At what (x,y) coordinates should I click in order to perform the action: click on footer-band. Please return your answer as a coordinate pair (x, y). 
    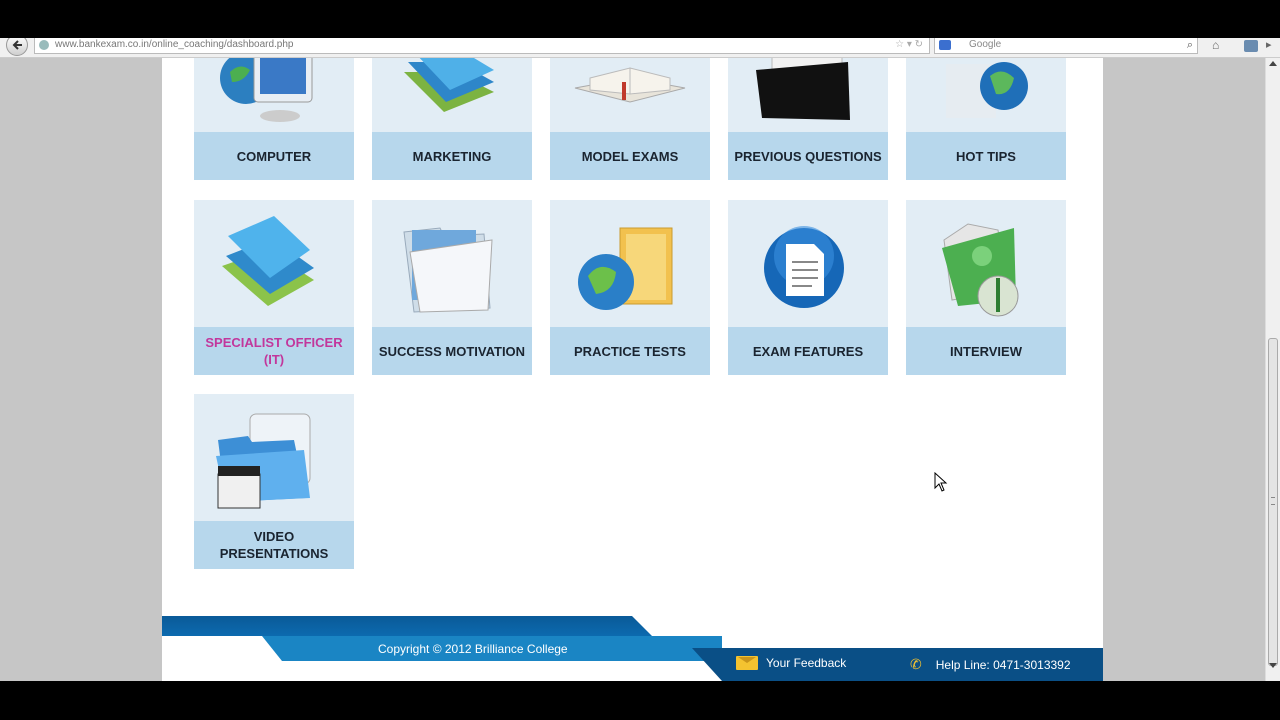
    Looking at the image, I should click on (632, 626).